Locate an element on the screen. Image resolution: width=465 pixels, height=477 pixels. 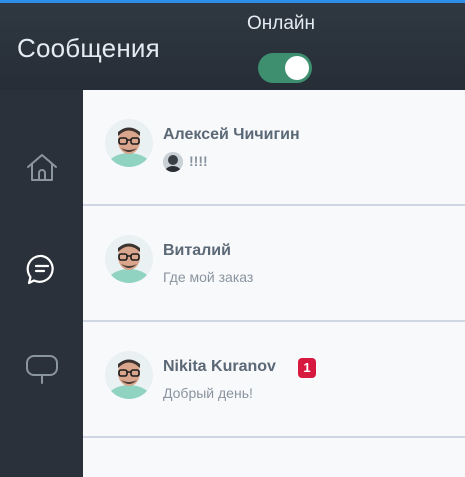
unread-badge: 1 is located at coordinates (307, 368).